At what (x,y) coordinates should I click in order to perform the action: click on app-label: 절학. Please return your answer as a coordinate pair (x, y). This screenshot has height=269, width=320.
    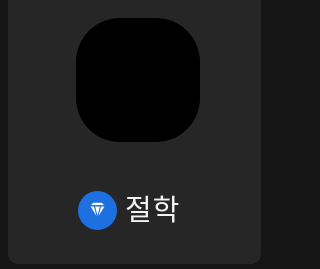
    Looking at the image, I should click on (153, 210).